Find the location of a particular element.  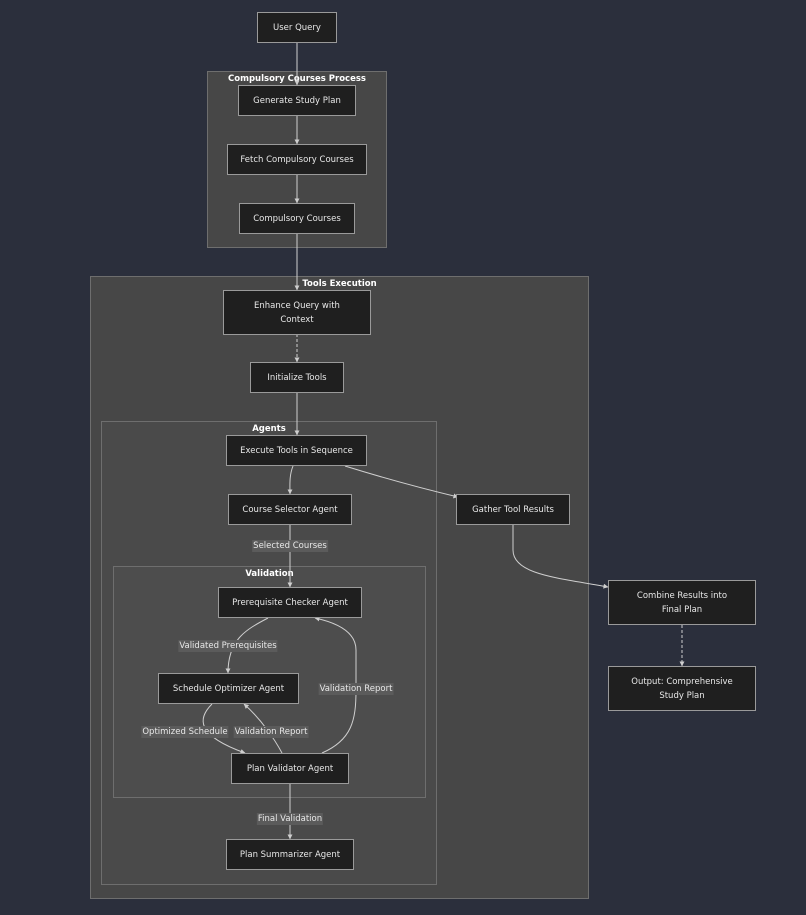

node-schedule-optimizer-agent: Schedule Optimizer Agent is located at coordinates (228, 688).